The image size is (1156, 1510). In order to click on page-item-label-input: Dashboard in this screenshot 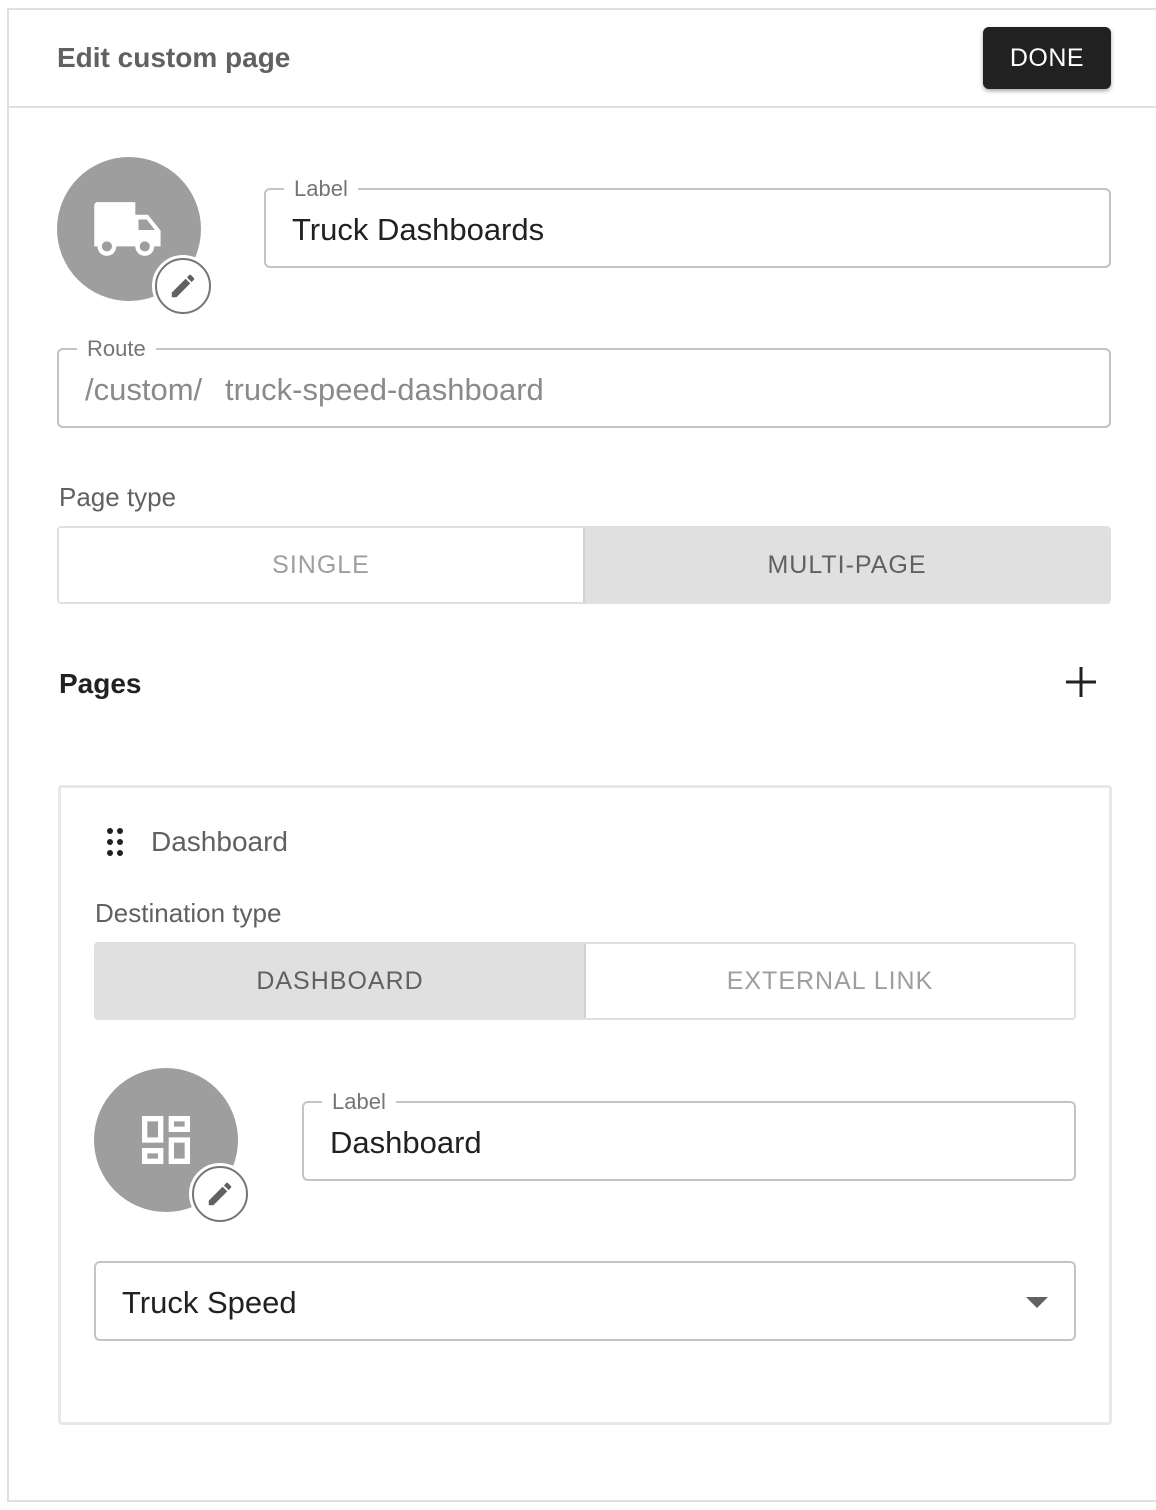, I will do `click(406, 1143)`.